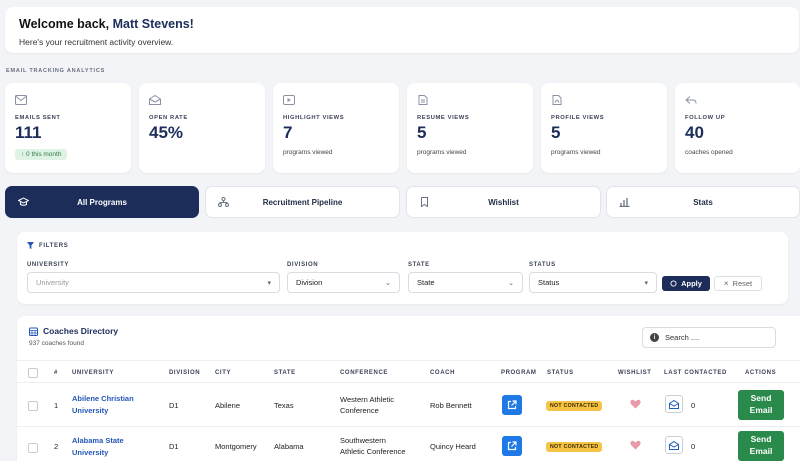  What do you see at coordinates (542, 265) in the screenshot?
I see `status-filter-label: STATUS` at bounding box center [542, 265].